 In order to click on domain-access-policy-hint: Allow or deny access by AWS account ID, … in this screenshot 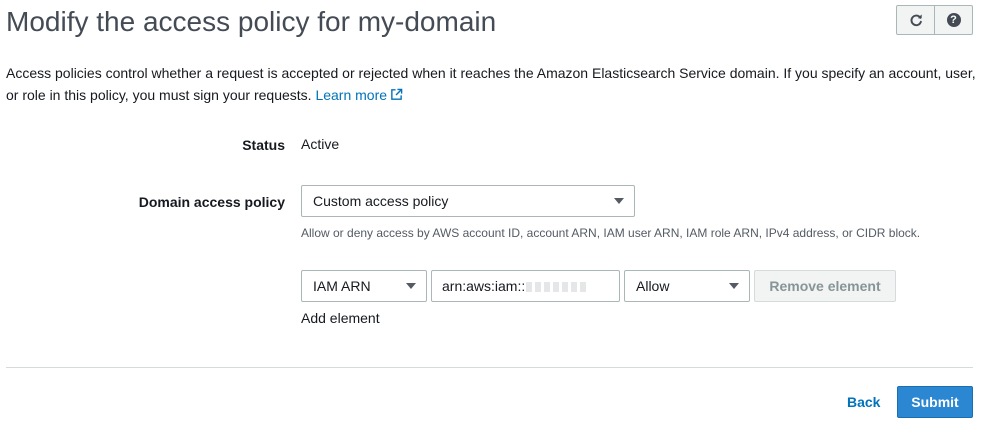, I will do `click(611, 233)`.